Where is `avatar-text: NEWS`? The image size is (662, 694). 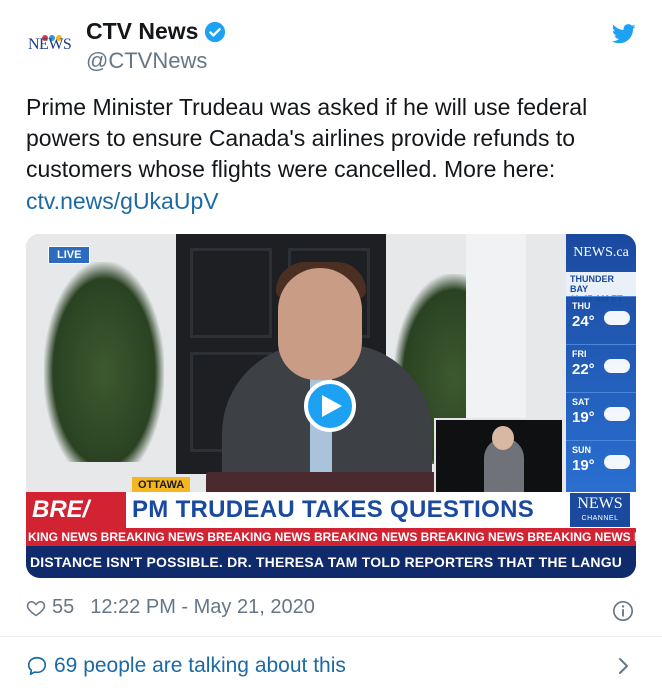 avatar-text: NEWS is located at coordinates (50, 44).